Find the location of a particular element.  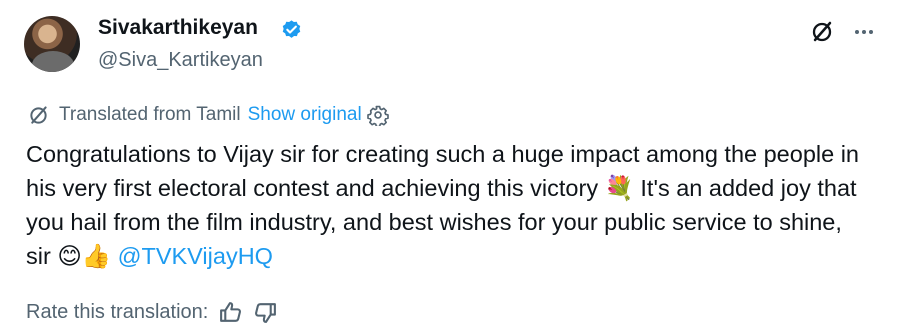

mention-link: @TVKVijayHQ is located at coordinates (195, 256).